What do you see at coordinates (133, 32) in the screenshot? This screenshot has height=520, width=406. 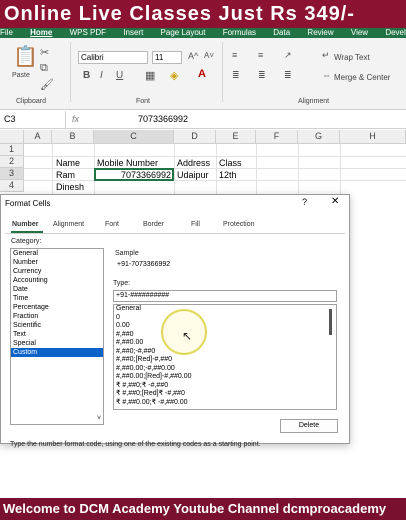 I see `tab-insert: Insert` at bounding box center [133, 32].